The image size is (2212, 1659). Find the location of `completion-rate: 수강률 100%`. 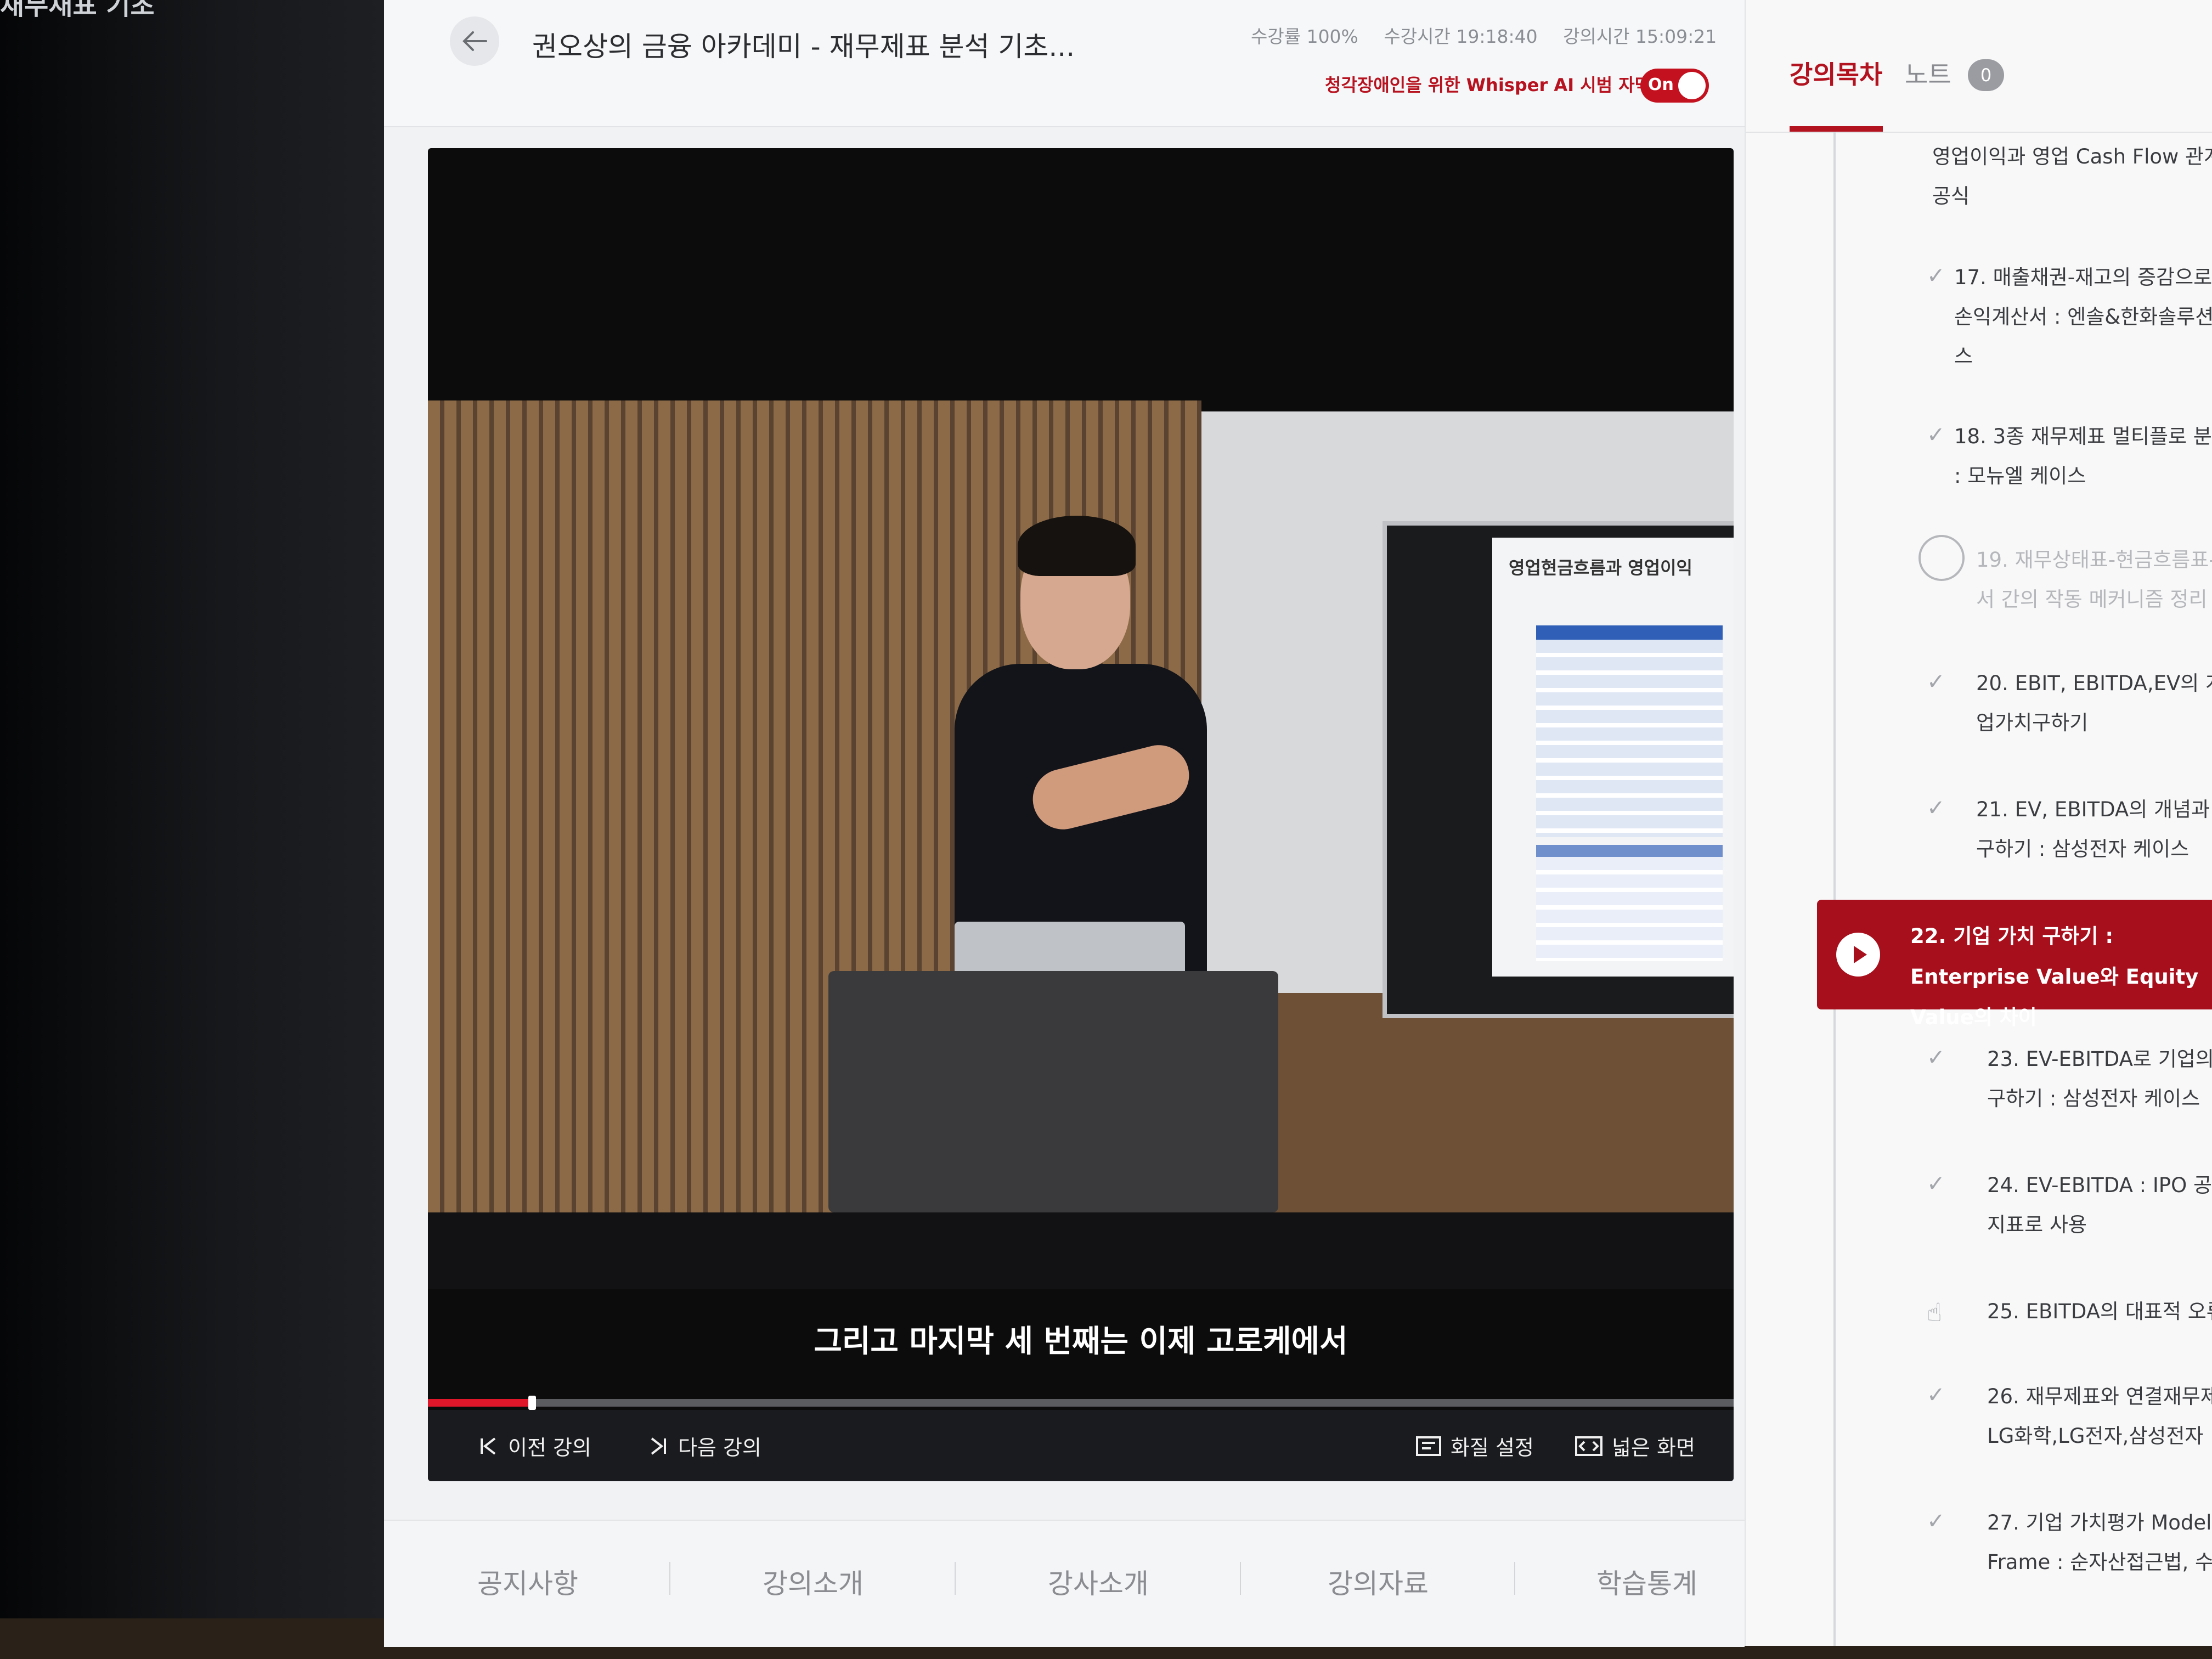

completion-rate: 수강률 100% is located at coordinates (1304, 36).